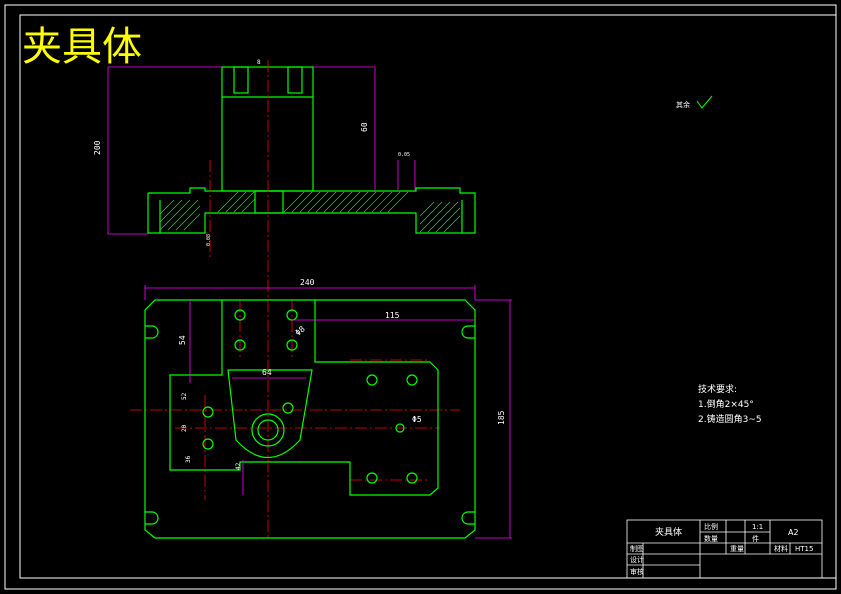 The height and width of the screenshot is (594, 841). Describe the element at coordinates (793, 532) in the screenshot. I see `tb-sheet: A2` at that location.